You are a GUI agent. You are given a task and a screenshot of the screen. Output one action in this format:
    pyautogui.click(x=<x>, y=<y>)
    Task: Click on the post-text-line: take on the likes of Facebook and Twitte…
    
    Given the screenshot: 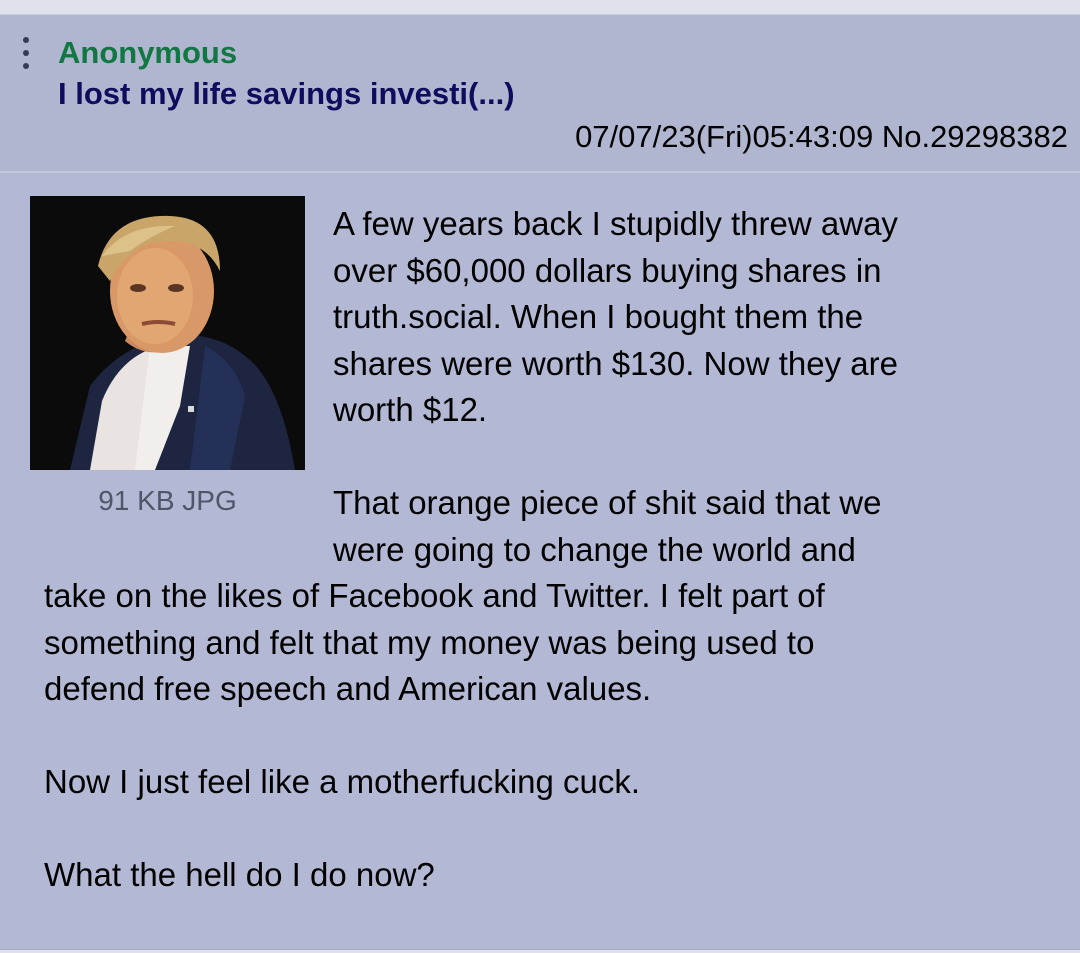 What is the action you would take?
    pyautogui.click(x=434, y=595)
    